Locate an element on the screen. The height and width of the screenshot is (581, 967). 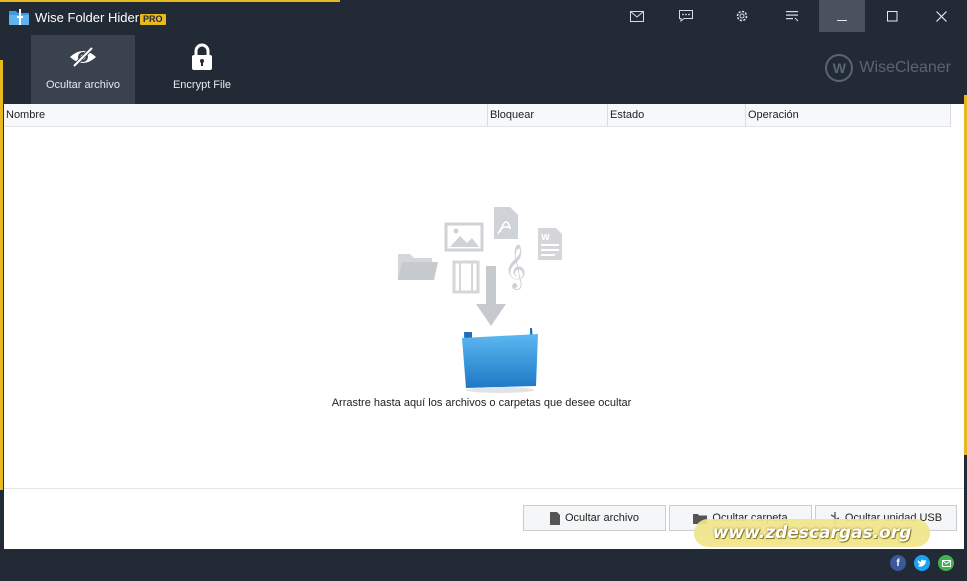
feedback-icon is located at coordinates (686, 16).